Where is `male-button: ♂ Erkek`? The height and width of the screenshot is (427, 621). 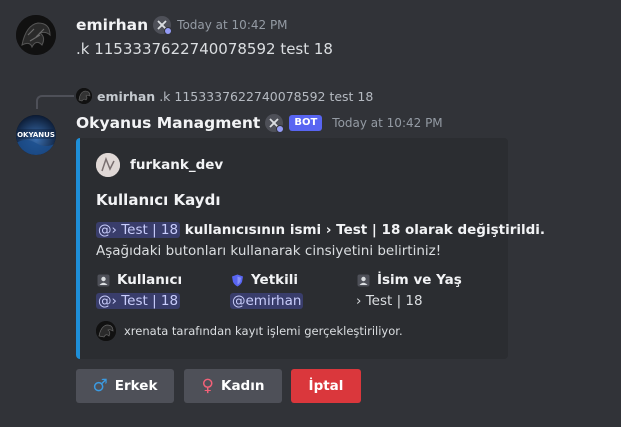
male-button: ♂ Erkek is located at coordinates (125, 386).